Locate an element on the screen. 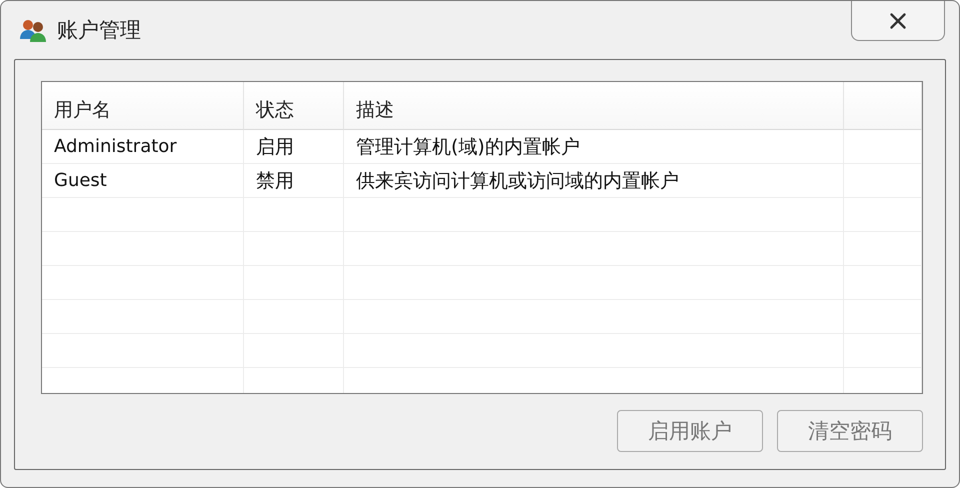 This screenshot has width=960, height=488. column-header: 描述 is located at coordinates (594, 106).